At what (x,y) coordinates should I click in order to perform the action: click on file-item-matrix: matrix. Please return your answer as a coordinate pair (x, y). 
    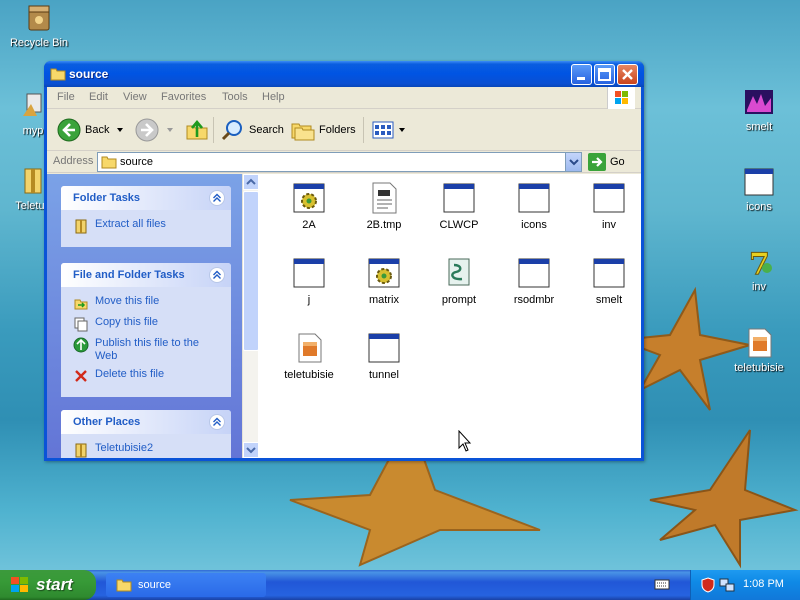
    Looking at the image, I should click on (384, 281).